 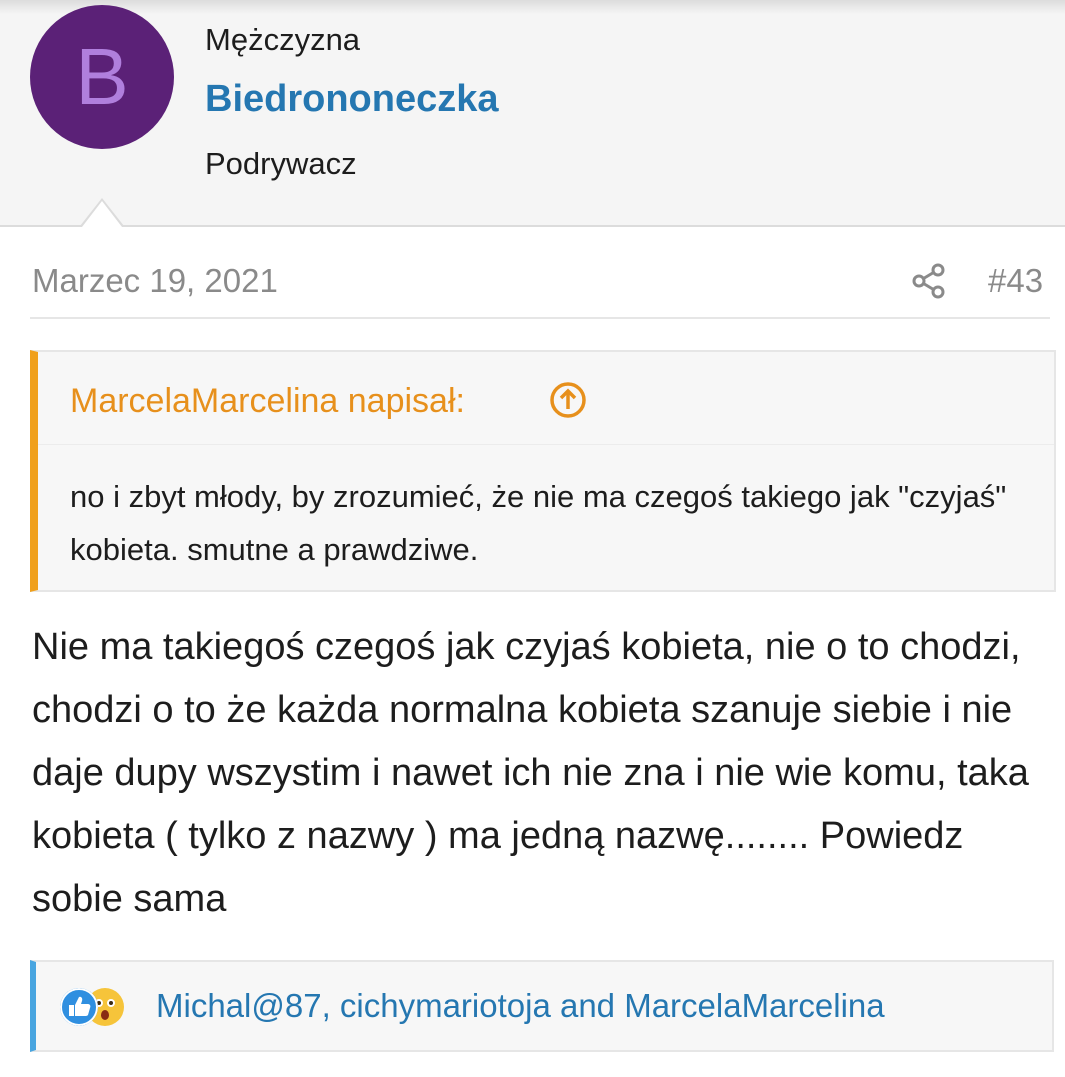 What do you see at coordinates (929, 281) in the screenshot?
I see `share-icon` at bounding box center [929, 281].